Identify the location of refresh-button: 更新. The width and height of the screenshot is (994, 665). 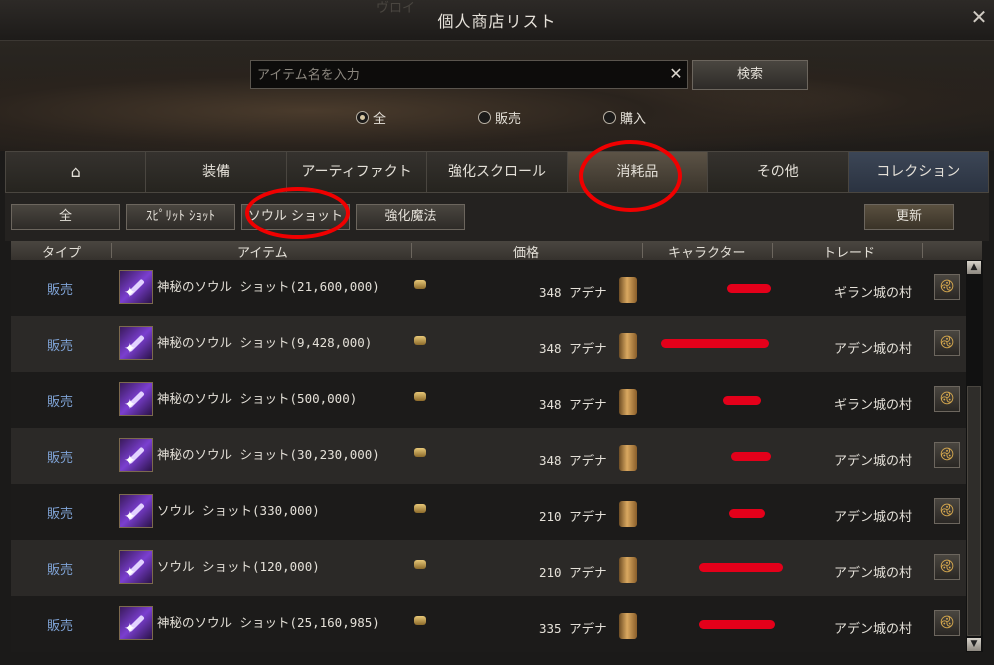
(909, 217).